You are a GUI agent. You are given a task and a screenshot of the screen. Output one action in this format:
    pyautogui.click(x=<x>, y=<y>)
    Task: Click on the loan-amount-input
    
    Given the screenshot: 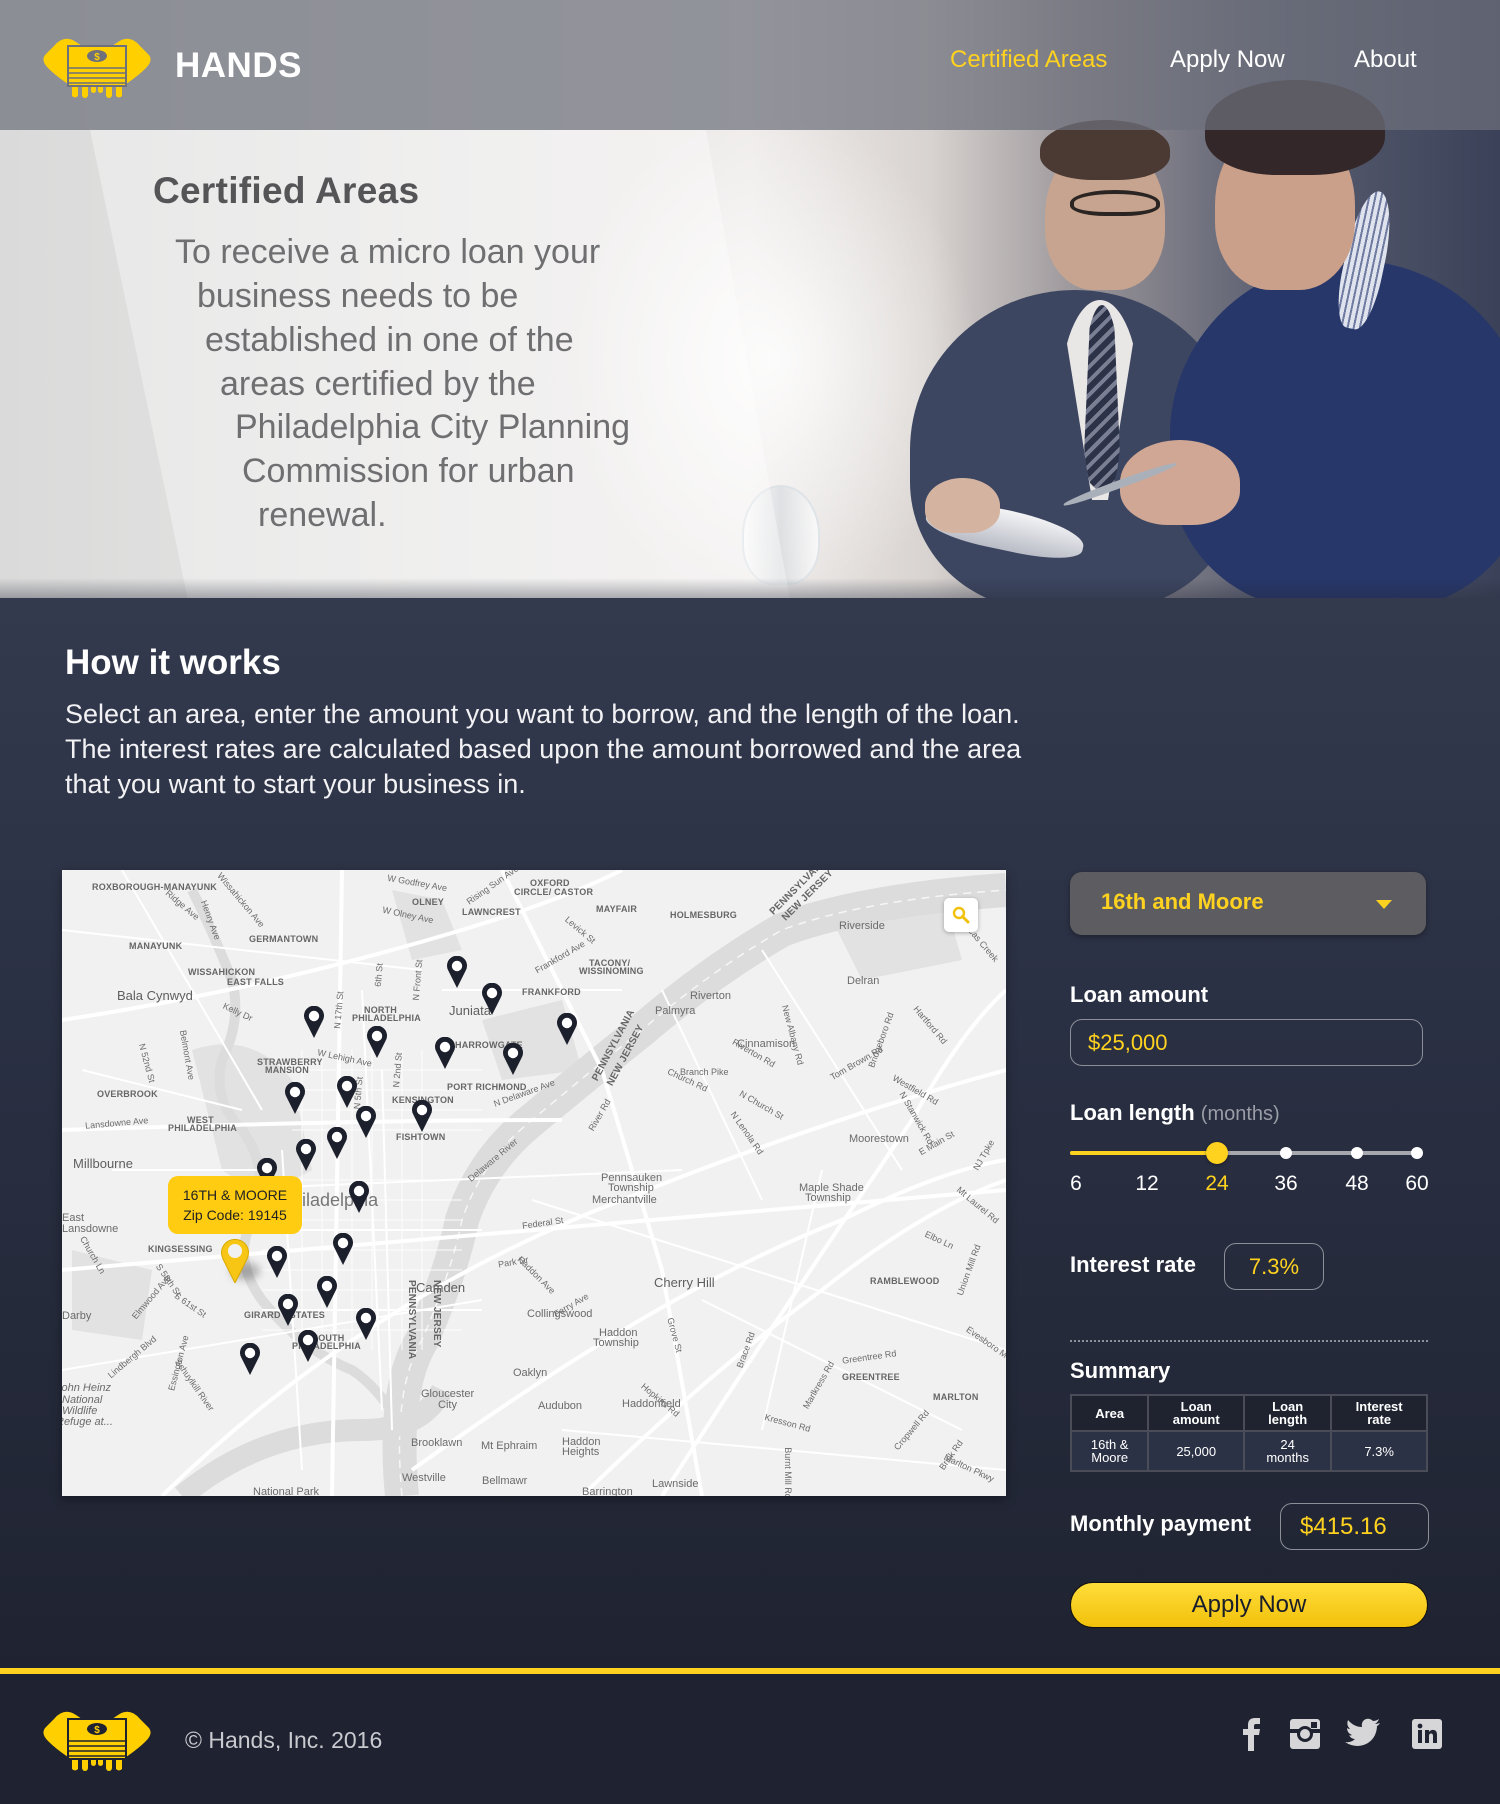 What is the action you would take?
    pyautogui.click(x=1246, y=1042)
    